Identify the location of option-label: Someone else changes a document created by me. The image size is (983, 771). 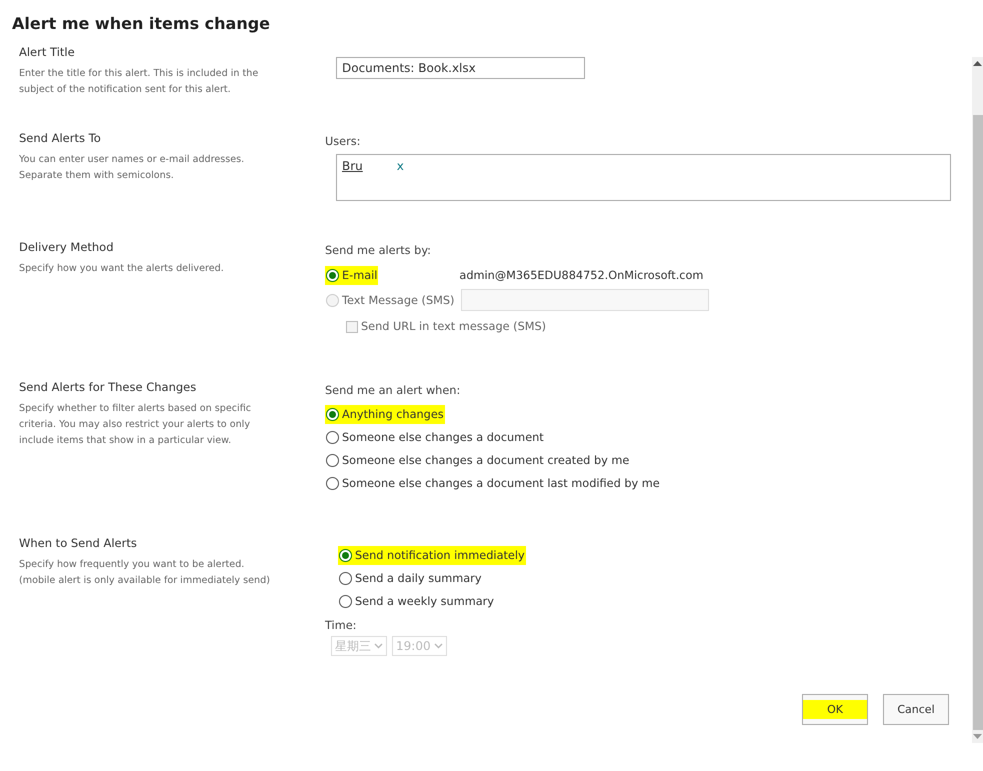
(486, 460).